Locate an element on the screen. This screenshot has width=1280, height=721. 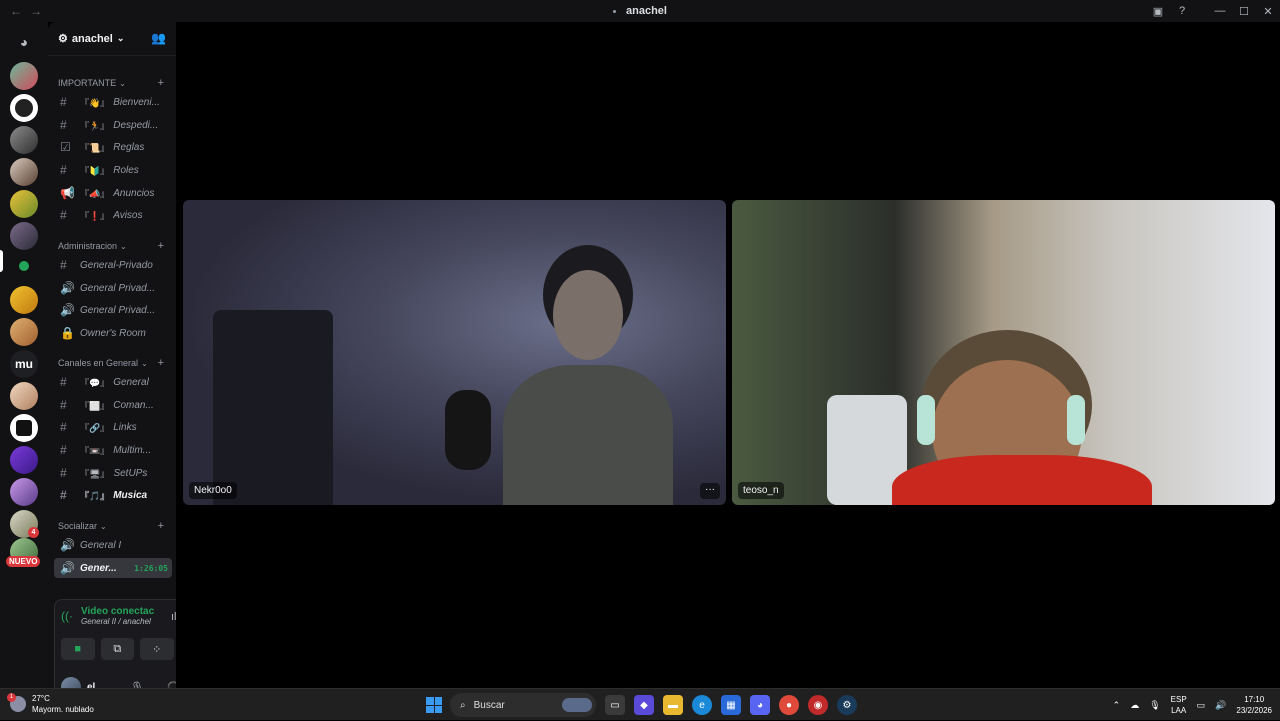
taskbar-search: ⌕ Buscar is located at coordinates (523, 705).